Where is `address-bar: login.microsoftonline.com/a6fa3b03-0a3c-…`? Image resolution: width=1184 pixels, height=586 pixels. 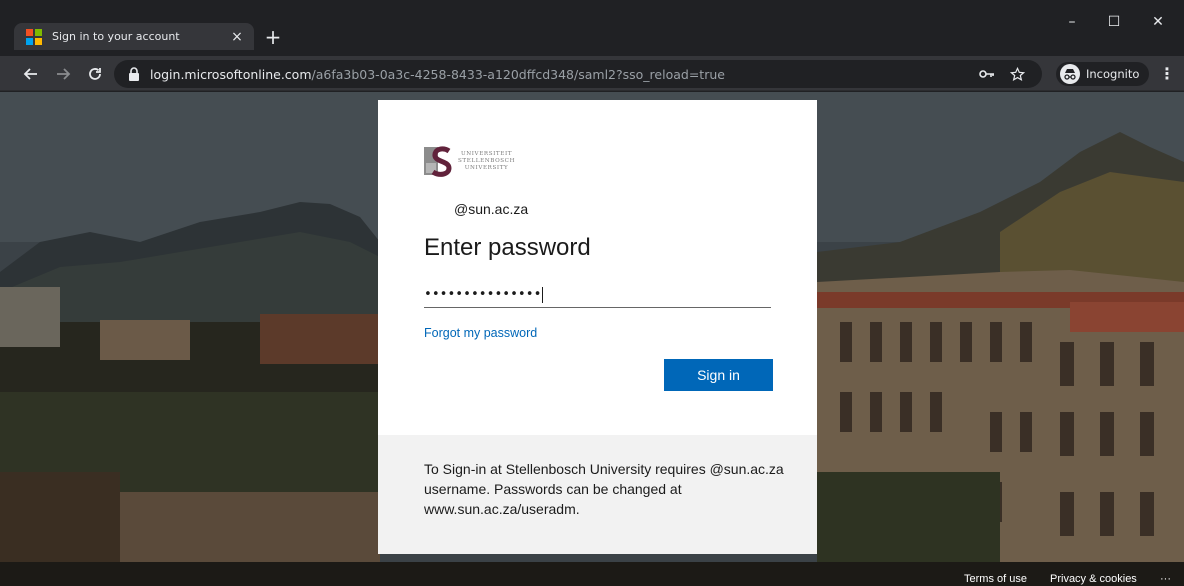 address-bar: login.microsoftonline.com/a6fa3b03-0a3c-… is located at coordinates (578, 74).